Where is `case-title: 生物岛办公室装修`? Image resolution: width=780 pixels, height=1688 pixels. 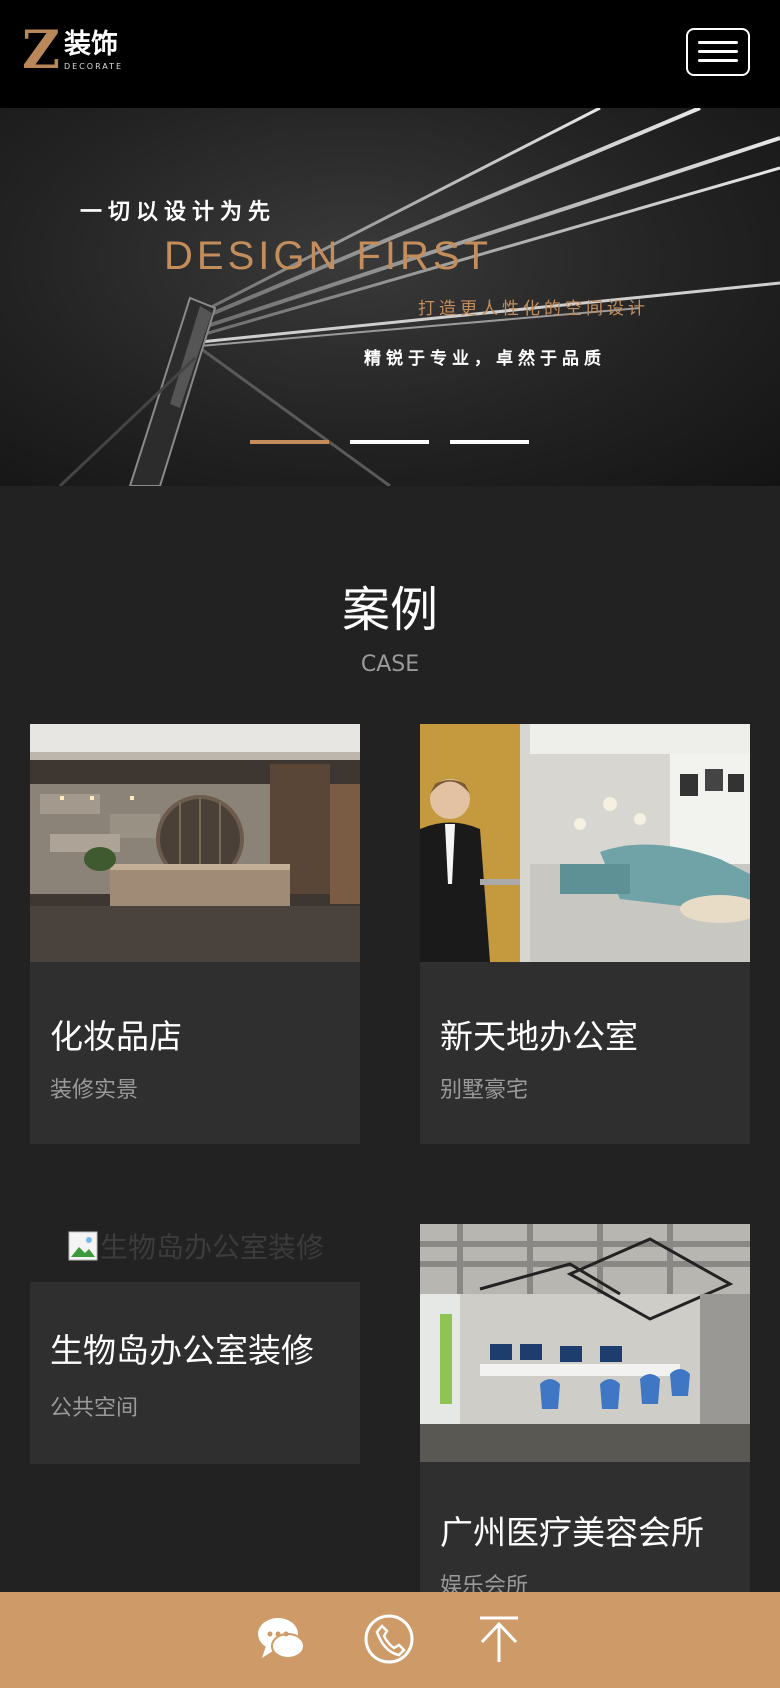 case-title: 生物岛办公室装修 is located at coordinates (182, 1348).